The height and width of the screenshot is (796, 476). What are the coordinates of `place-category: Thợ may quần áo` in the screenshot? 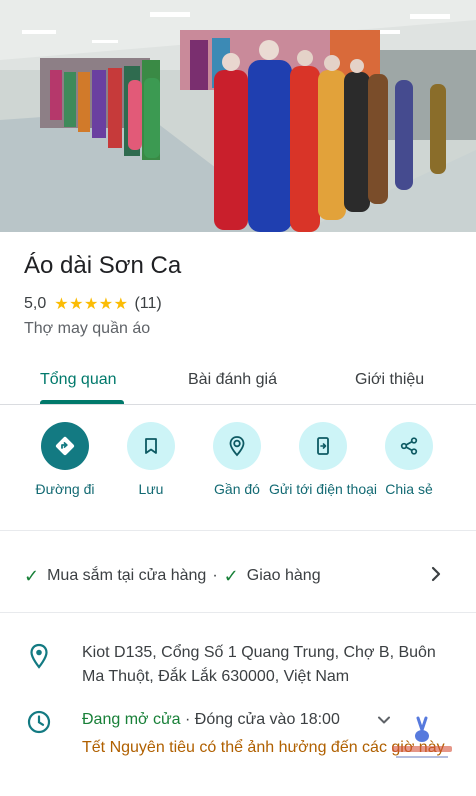 It's located at (87, 329).